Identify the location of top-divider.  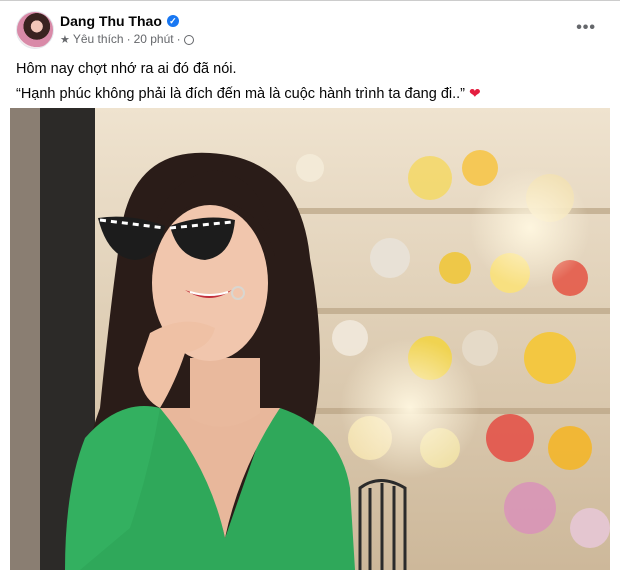
(310, 0).